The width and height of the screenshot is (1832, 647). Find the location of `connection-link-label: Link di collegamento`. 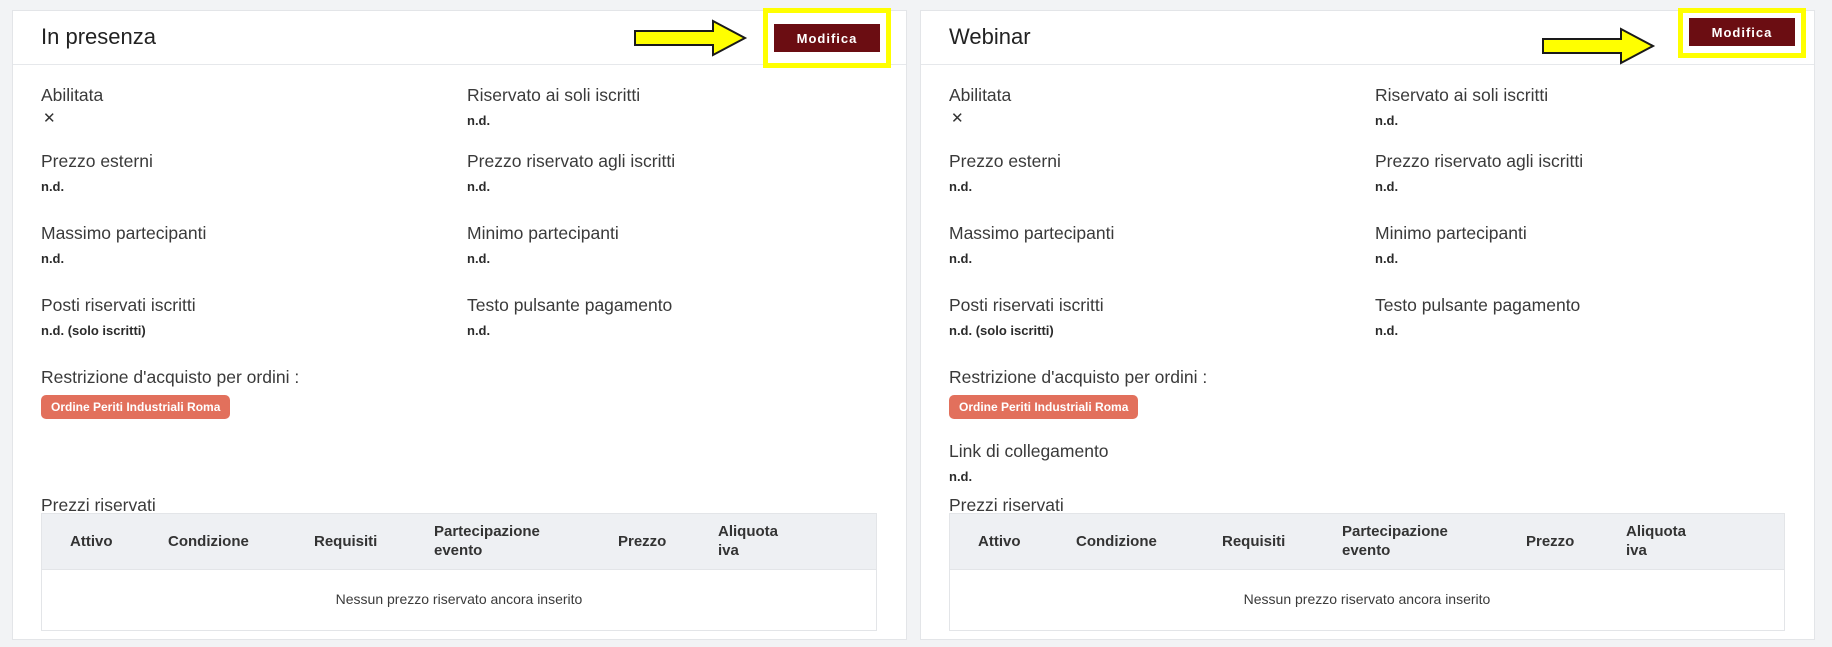

connection-link-label: Link di collegamento is located at coordinates (1029, 451).